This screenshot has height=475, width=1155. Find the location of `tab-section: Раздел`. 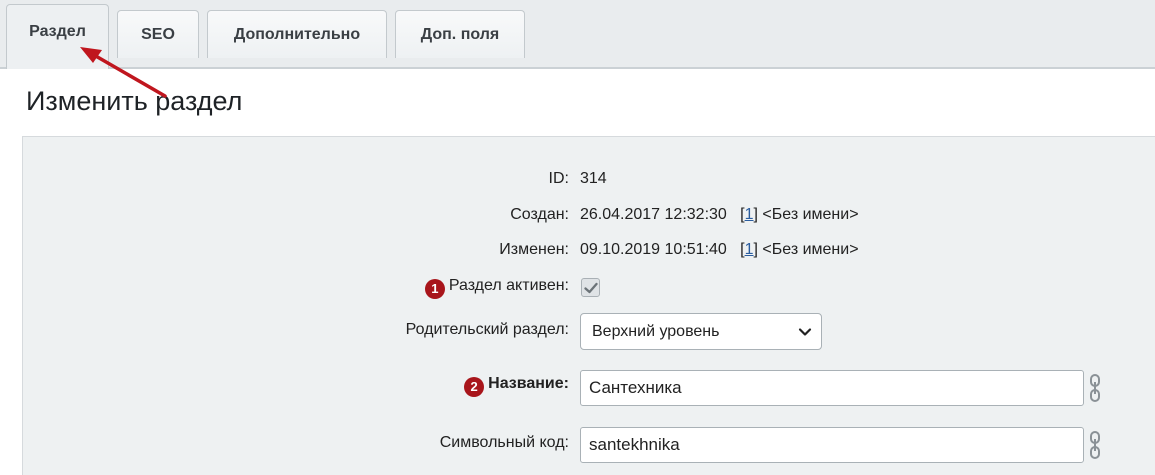

tab-section: Раздел is located at coordinates (57, 36).